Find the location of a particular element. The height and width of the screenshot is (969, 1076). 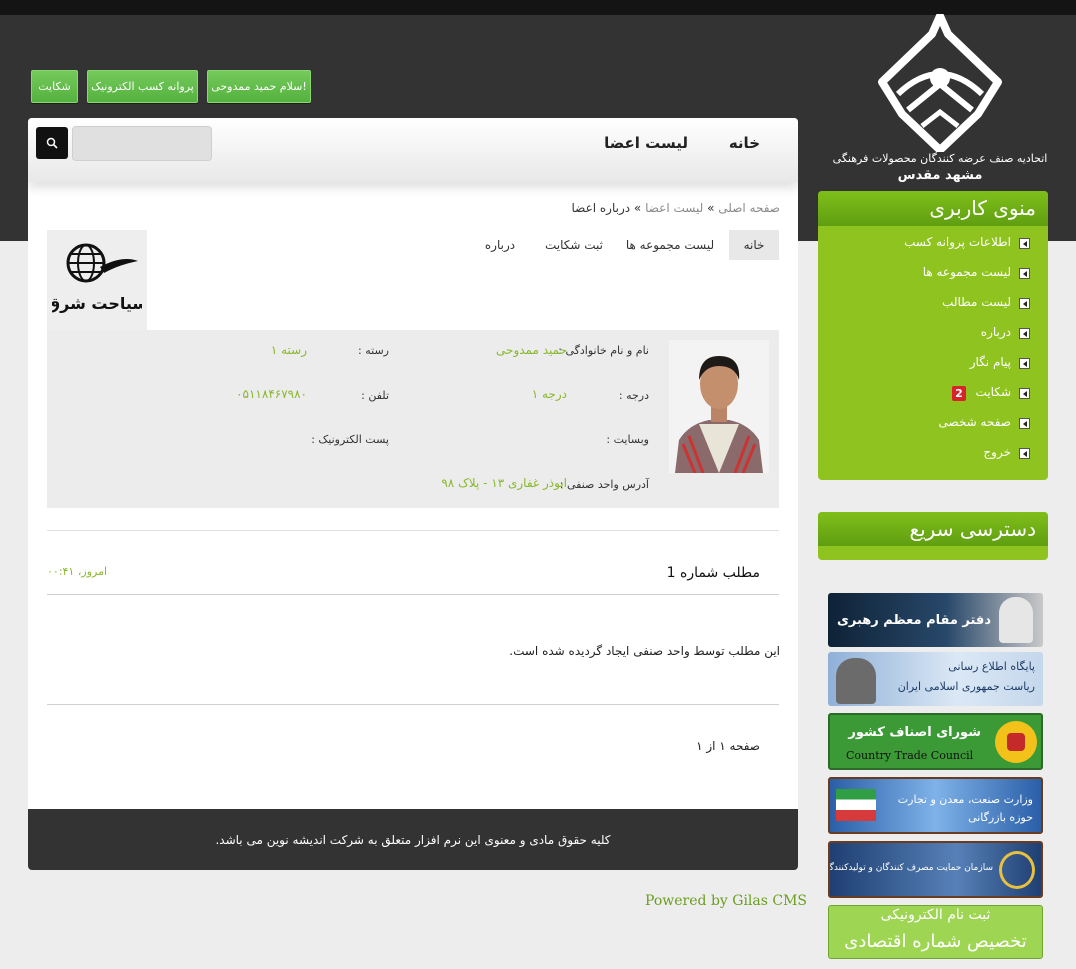

post-title: مطلب شماره 1 is located at coordinates (713, 573).